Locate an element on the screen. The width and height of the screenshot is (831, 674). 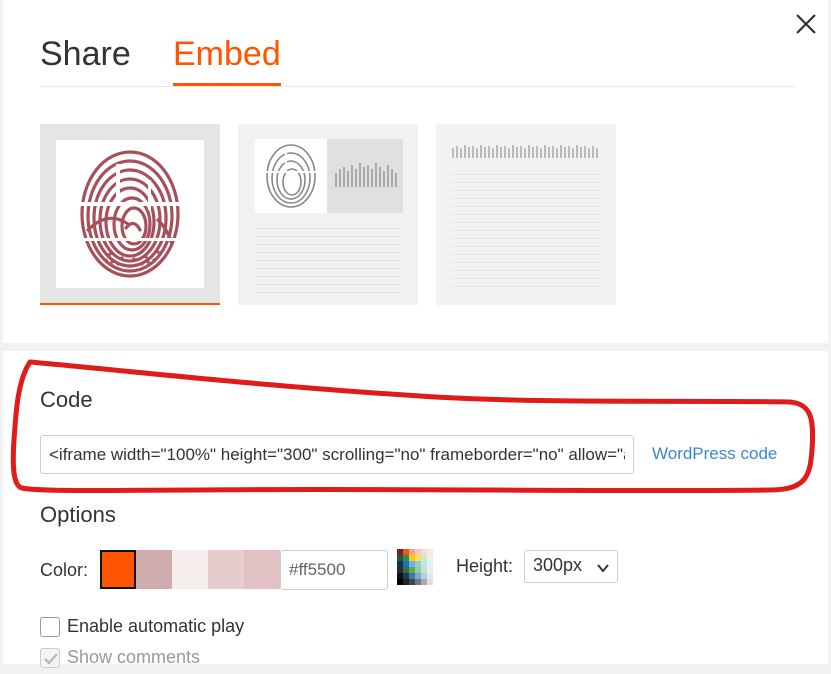
height-select: 300px is located at coordinates (571, 566).